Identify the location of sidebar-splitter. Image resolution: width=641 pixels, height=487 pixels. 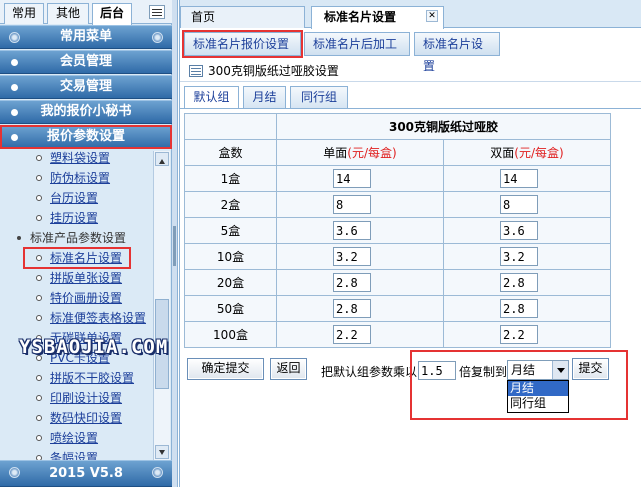
(175, 243).